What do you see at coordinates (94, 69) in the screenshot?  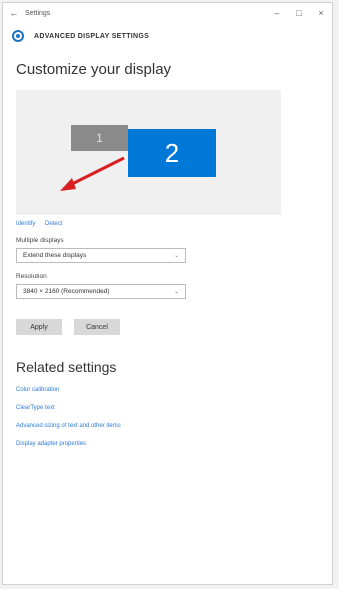 I see `page-title: Customize your display` at bounding box center [94, 69].